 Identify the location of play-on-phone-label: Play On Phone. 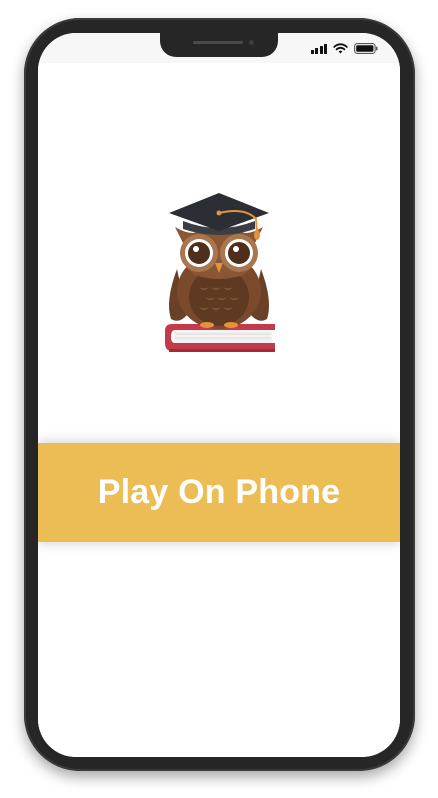
(219, 492).